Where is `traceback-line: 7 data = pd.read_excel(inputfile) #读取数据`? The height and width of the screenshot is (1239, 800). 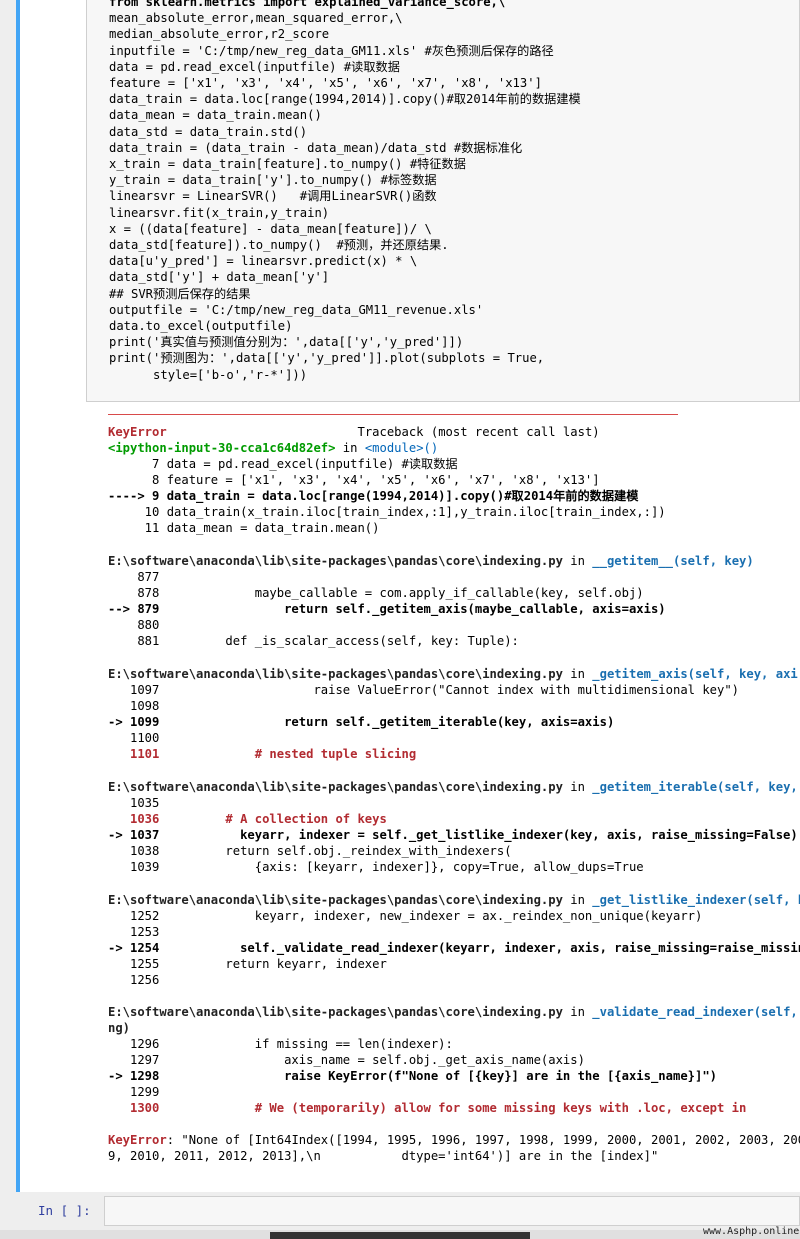
traceback-line: 7 data = pd.read_excel(inputfile) #读取数据 is located at coordinates (283, 464).